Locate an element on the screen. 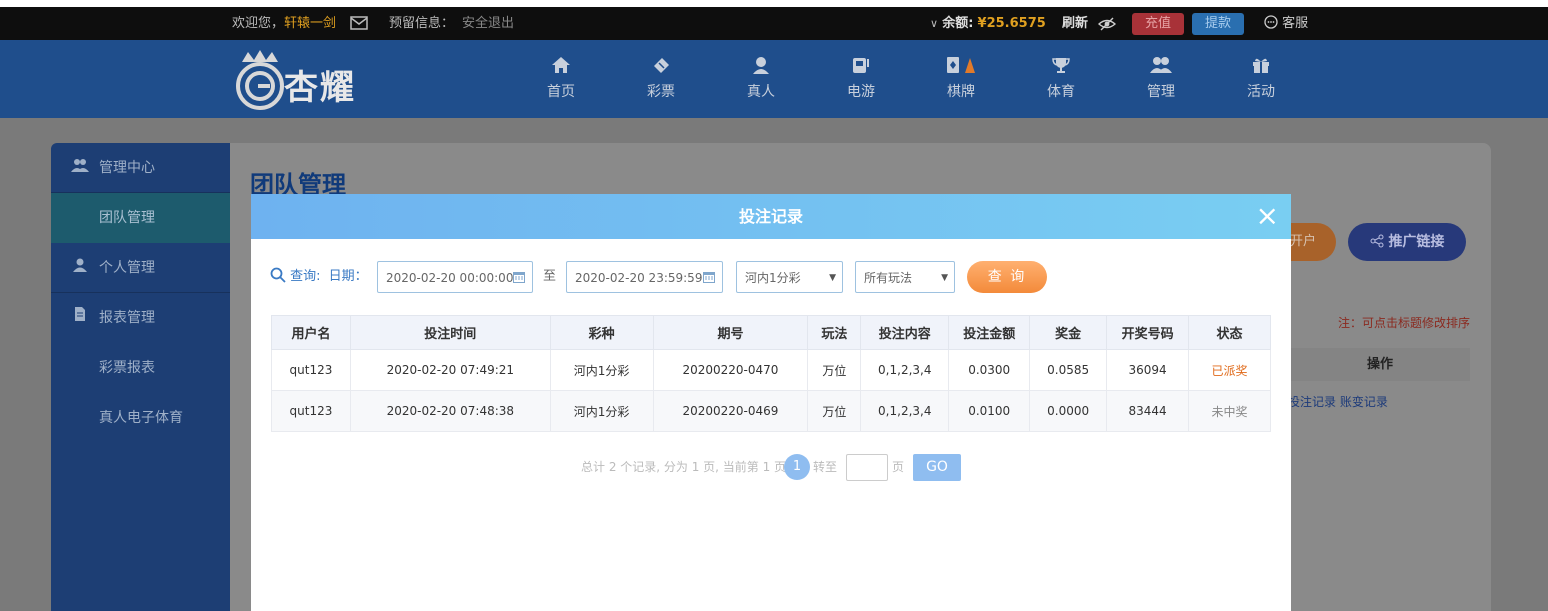  nav-home: 首页 is located at coordinates (561, 76).